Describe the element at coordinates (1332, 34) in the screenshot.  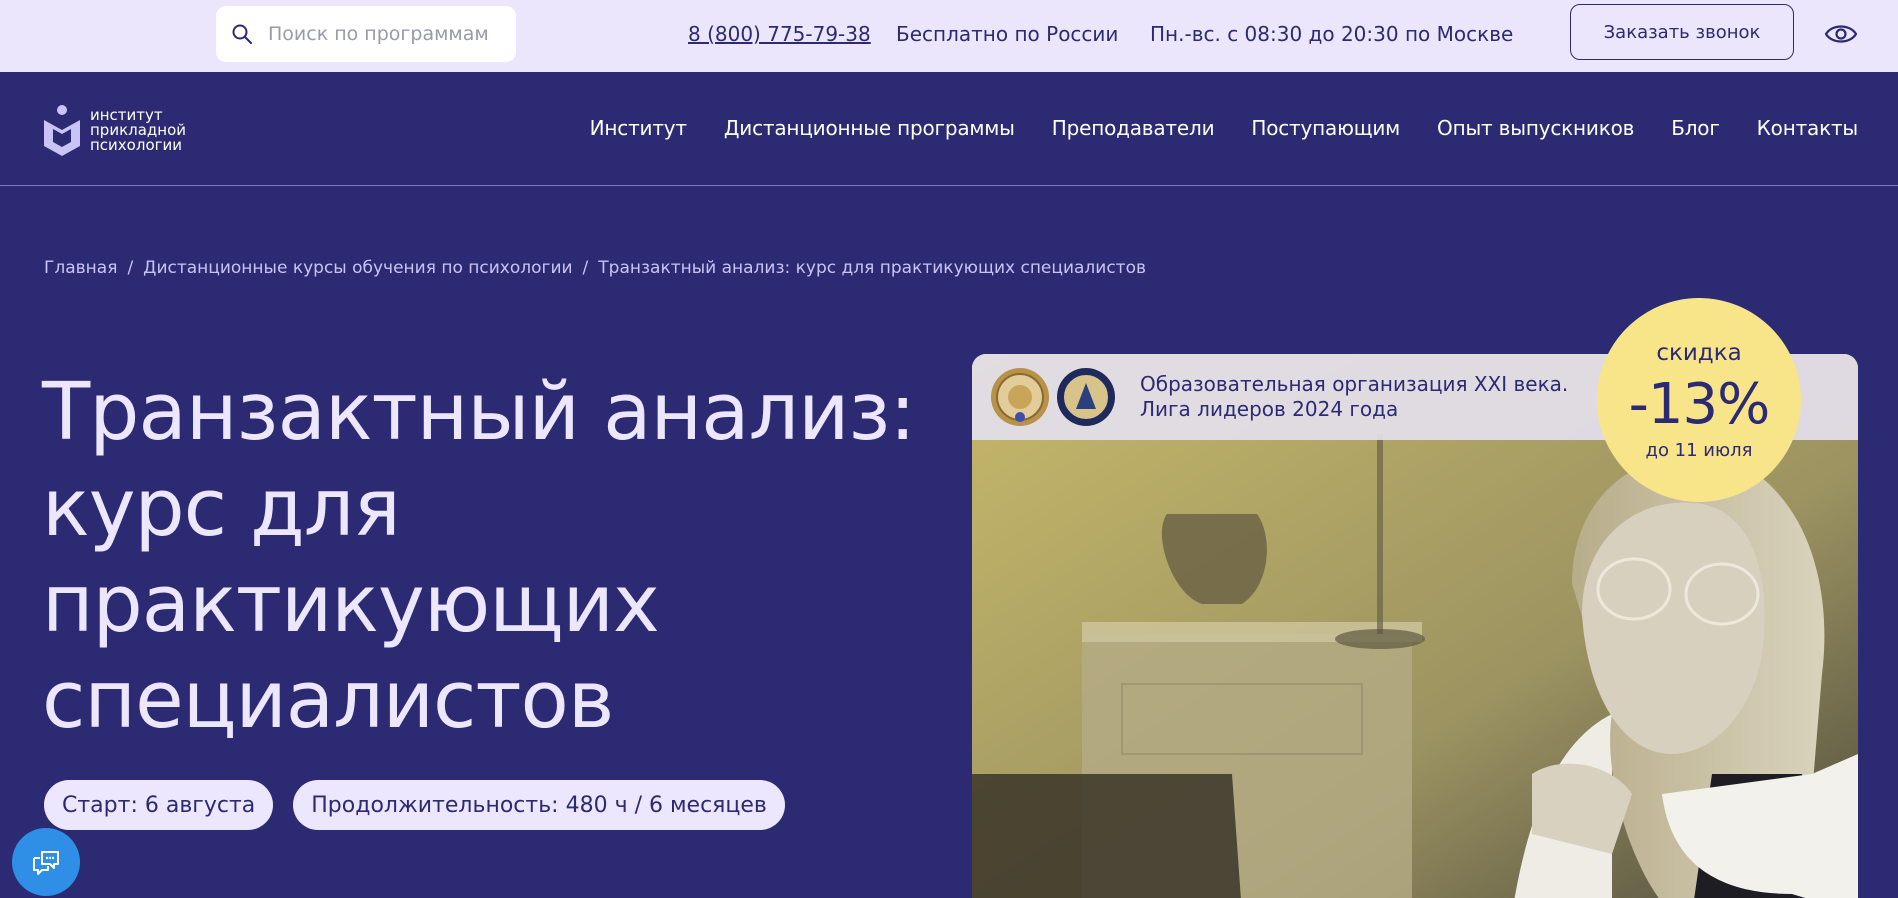
I see `working-hours: Пн.-вс. с 08:30 до 20:30 по Москве` at that location.